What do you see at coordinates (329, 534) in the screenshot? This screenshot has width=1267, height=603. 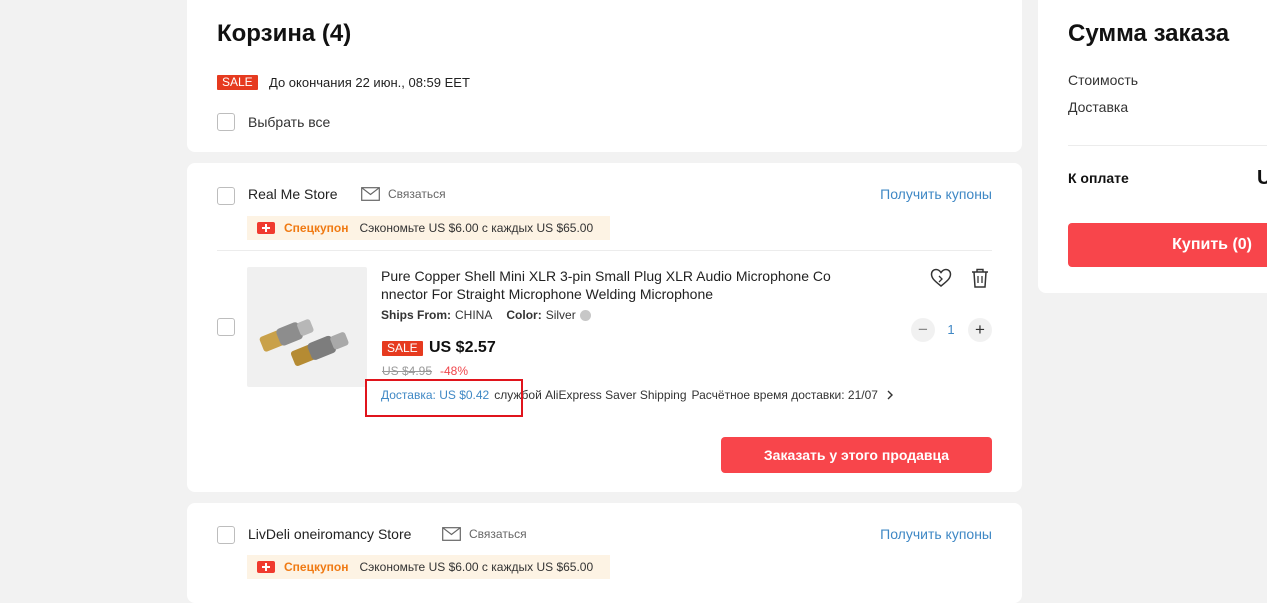 I see `store-name: LivDeli oneiromancy Store` at bounding box center [329, 534].